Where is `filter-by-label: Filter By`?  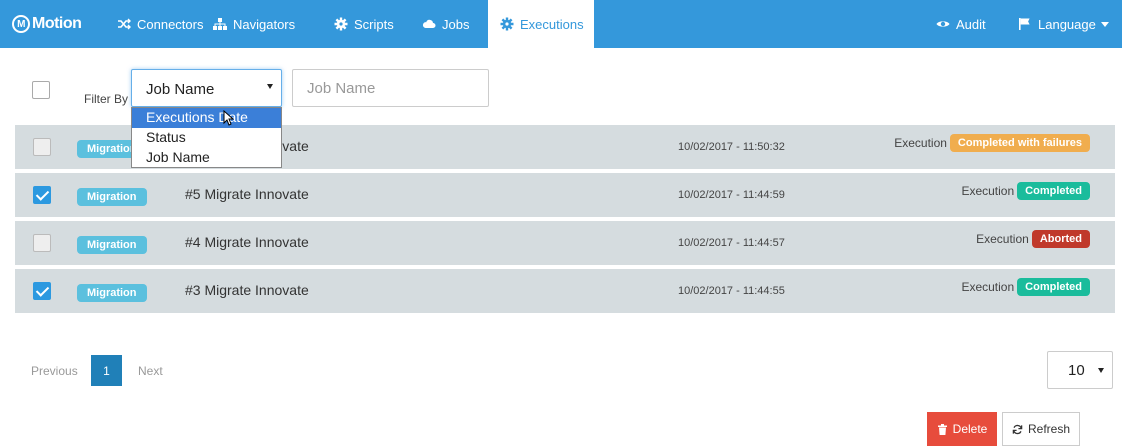 filter-by-label: Filter By is located at coordinates (106, 99).